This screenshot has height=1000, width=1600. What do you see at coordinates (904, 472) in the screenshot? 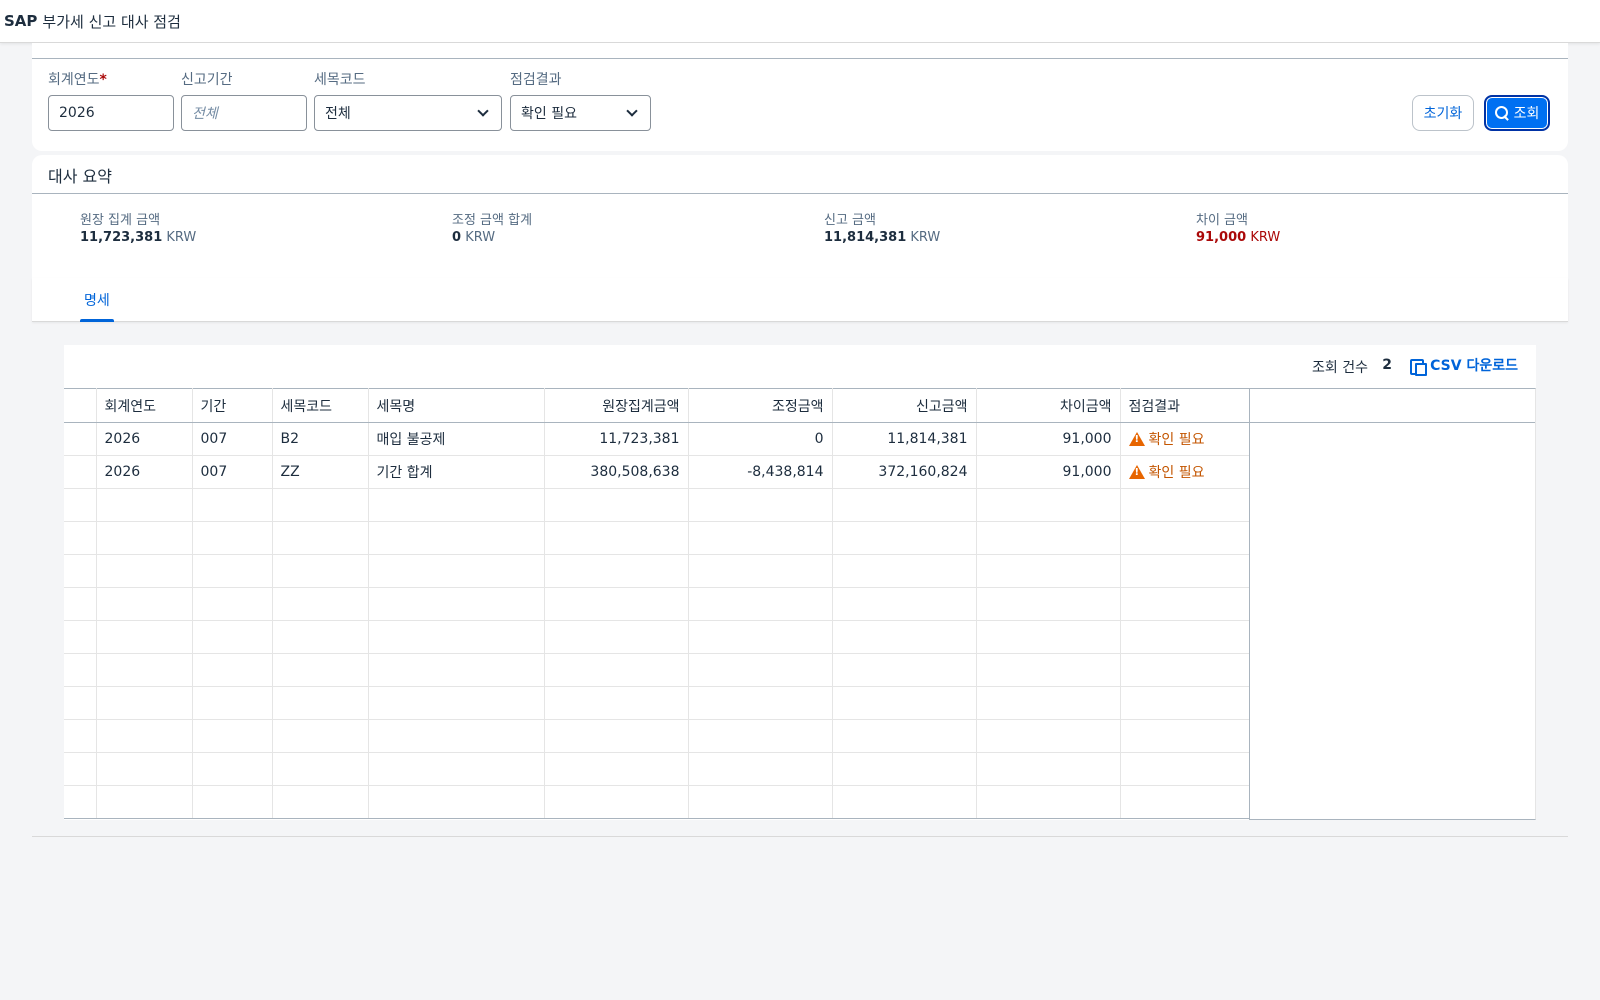
I see `cell-reported-amount: 372,160,824` at bounding box center [904, 472].